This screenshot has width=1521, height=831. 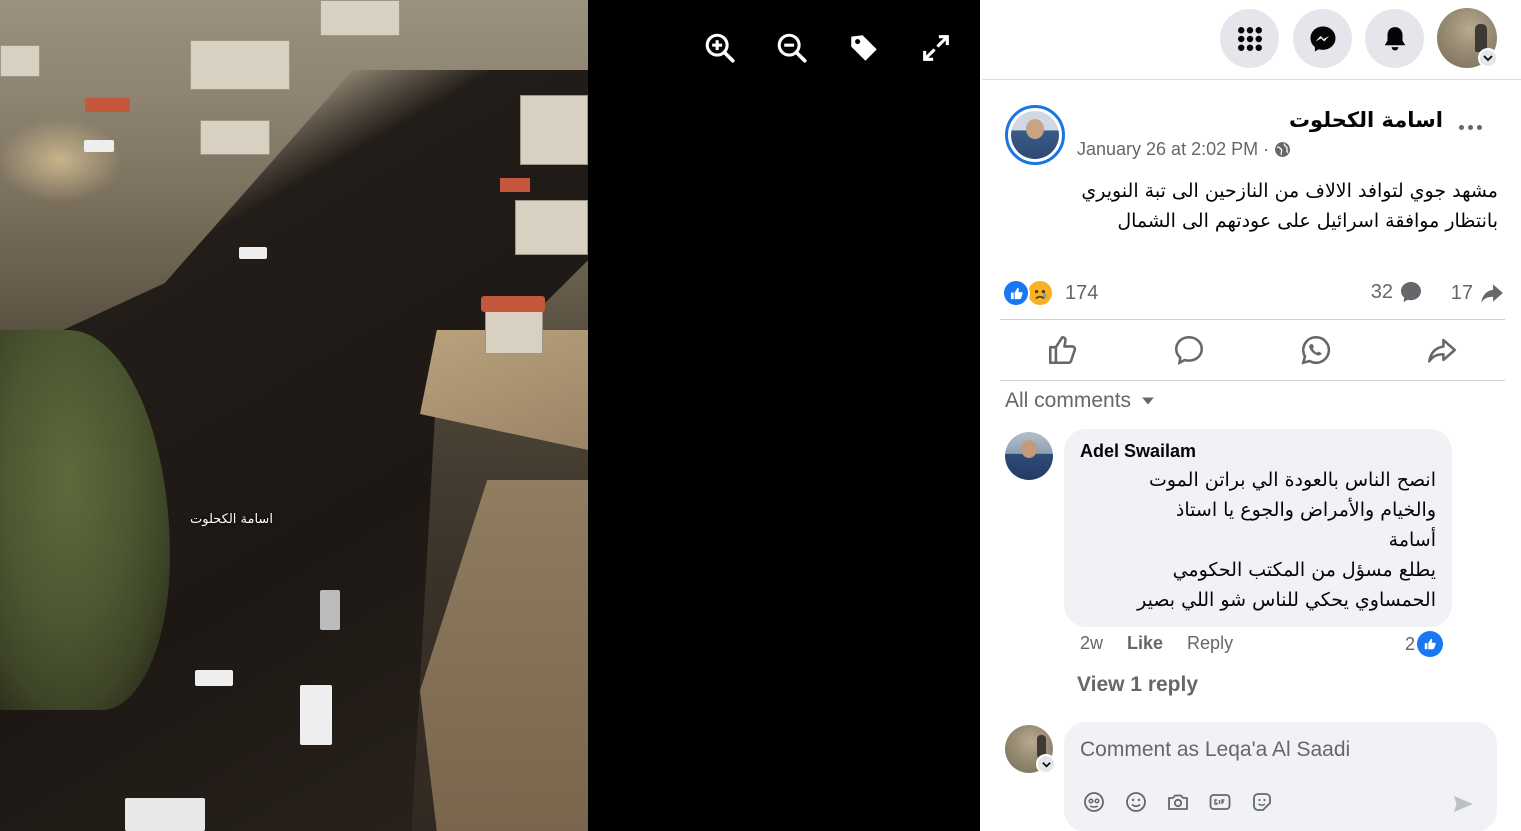 I want to click on notifications-button, so click(x=1394, y=38).